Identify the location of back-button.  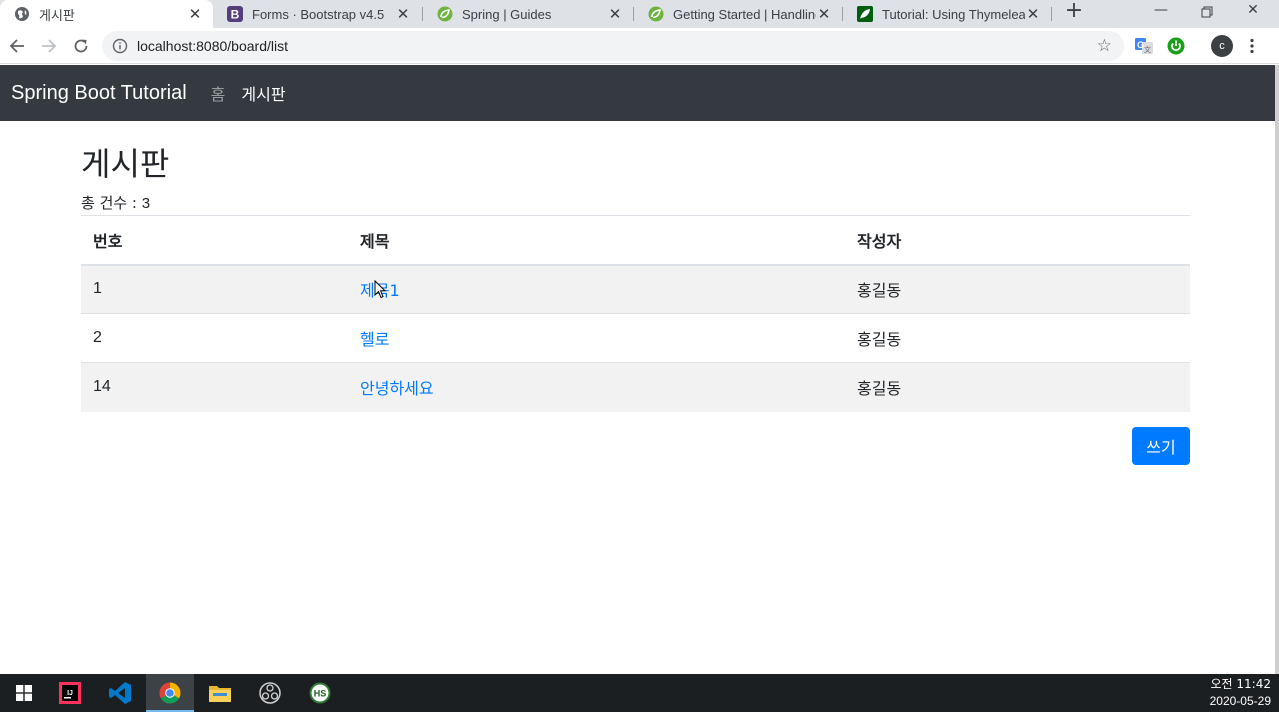
(17, 46).